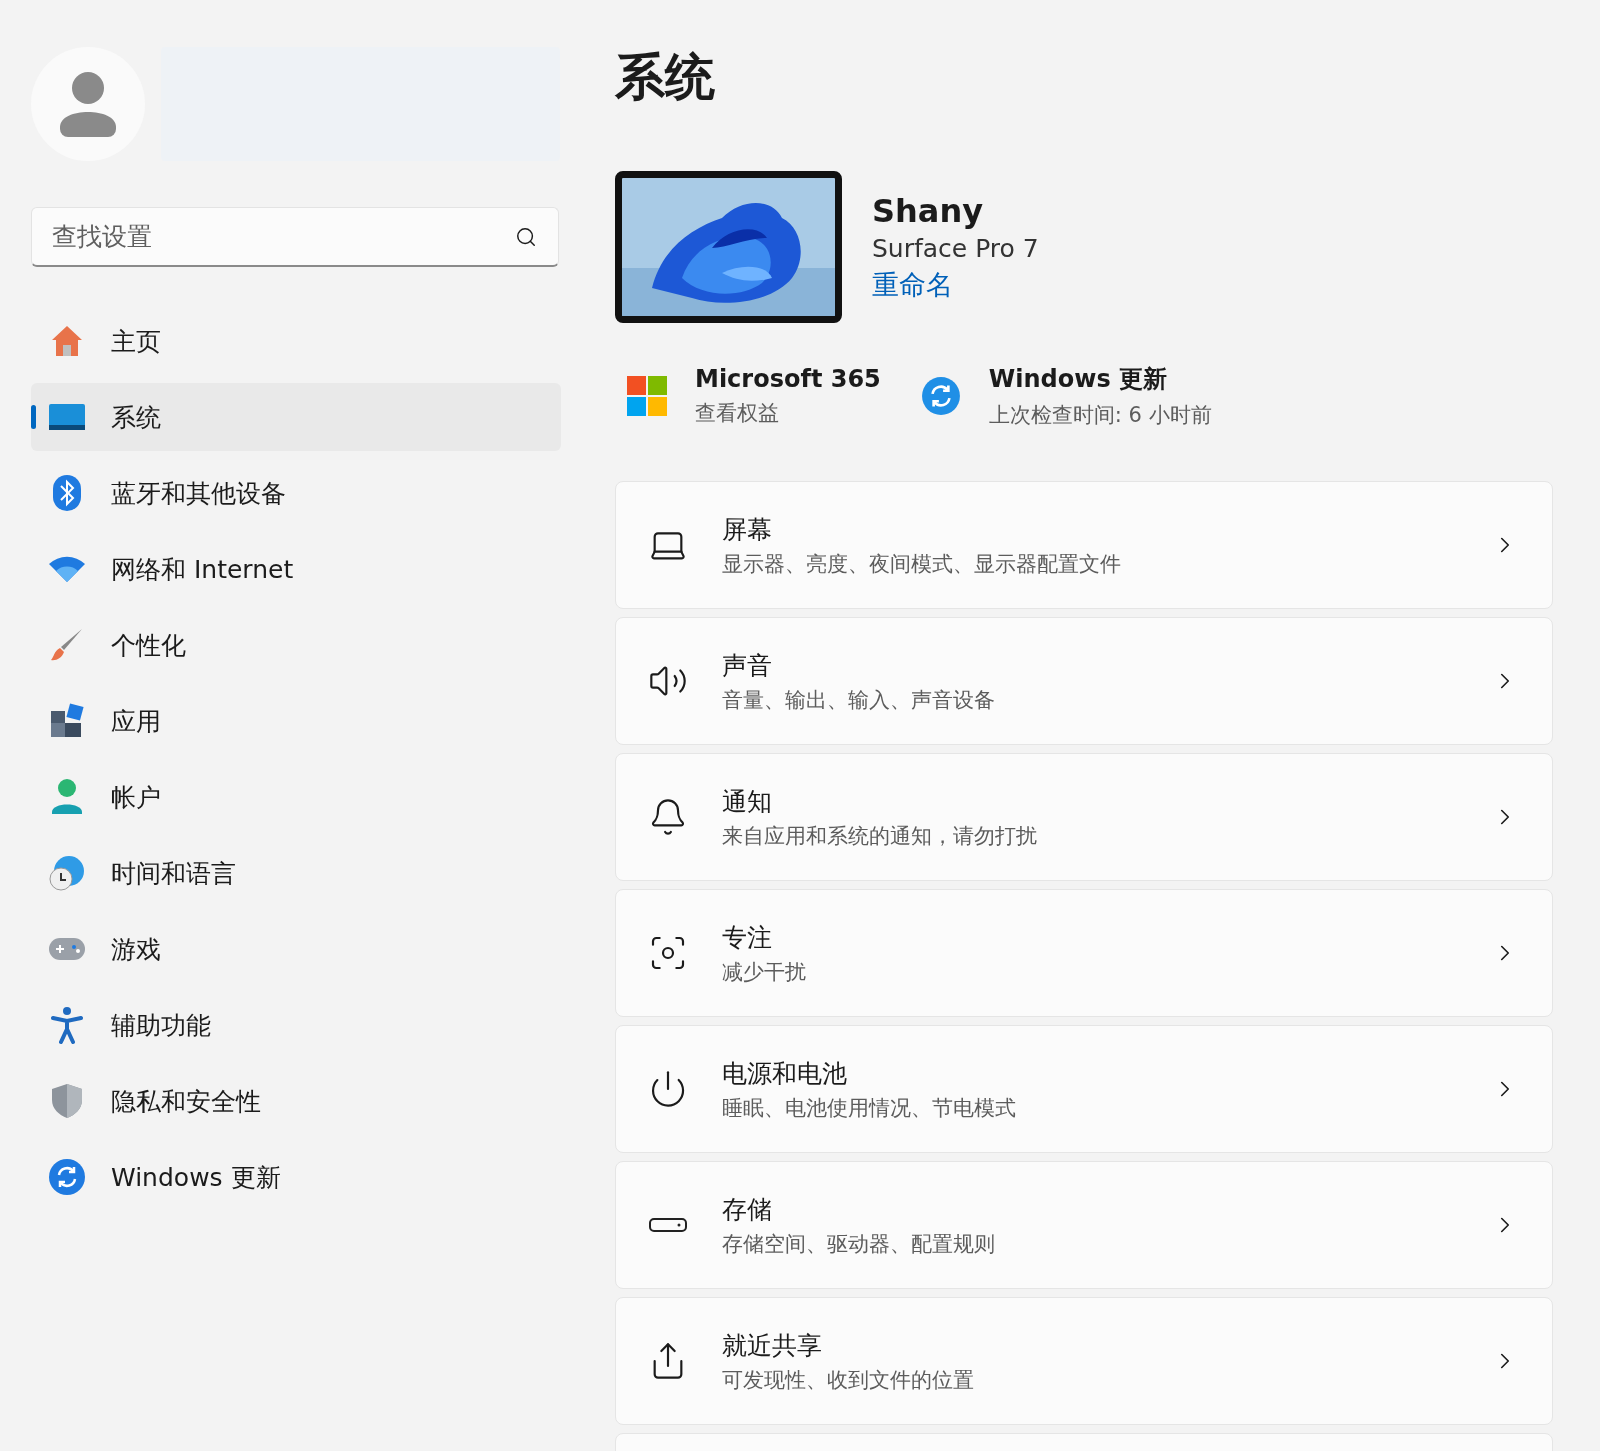 Image resolution: width=1600 pixels, height=1451 pixels. What do you see at coordinates (764, 972) in the screenshot?
I see `card-subtitle: 减少干扰` at bounding box center [764, 972].